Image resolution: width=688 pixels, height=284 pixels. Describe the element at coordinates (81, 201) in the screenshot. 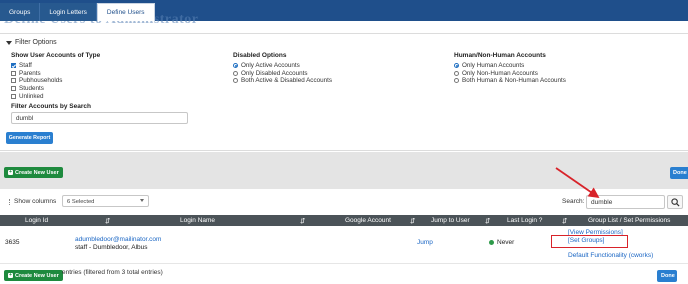

I see `show-columns-value: 6 Selected` at that location.